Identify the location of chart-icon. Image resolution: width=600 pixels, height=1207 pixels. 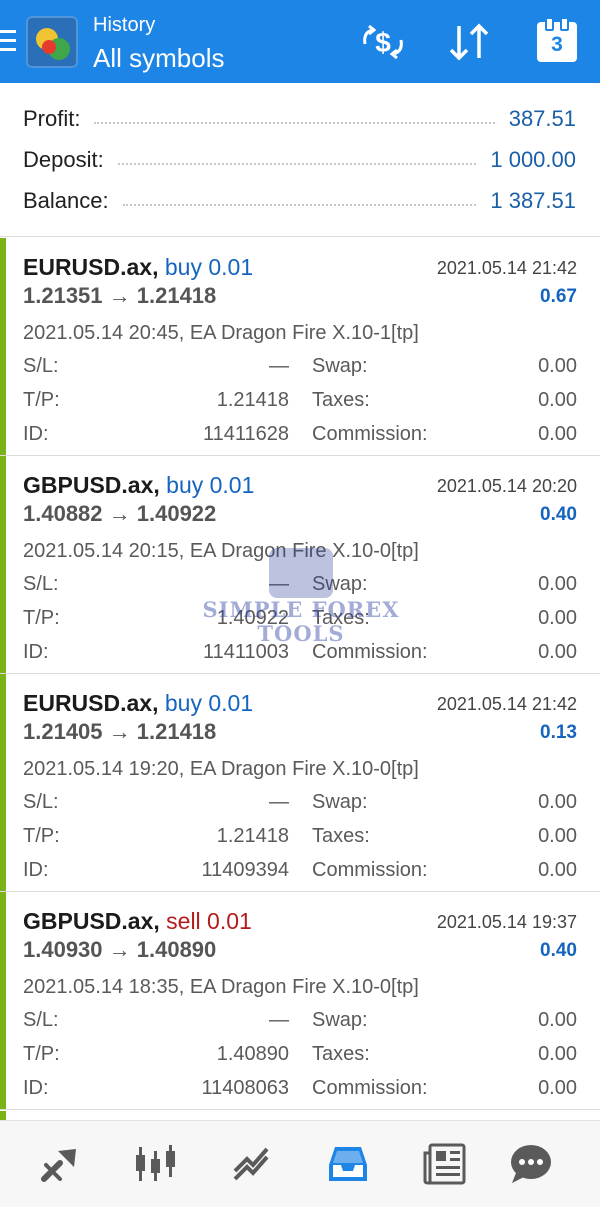
(156, 1164).